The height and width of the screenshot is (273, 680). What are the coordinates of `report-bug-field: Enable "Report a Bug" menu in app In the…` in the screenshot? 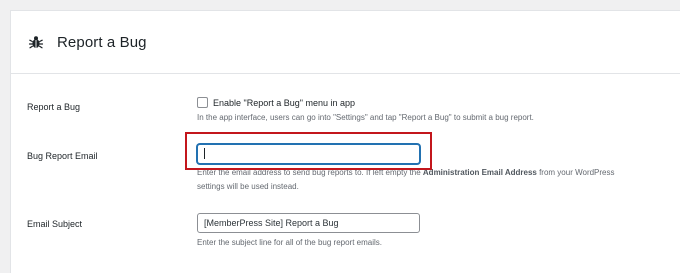 It's located at (365, 111).